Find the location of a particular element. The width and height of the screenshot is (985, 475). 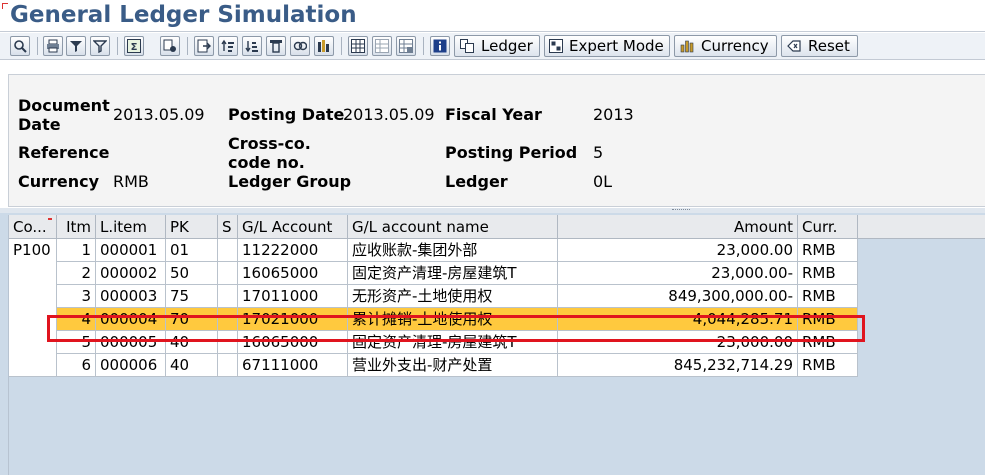

reset-button-label: Reset is located at coordinates (829, 46).